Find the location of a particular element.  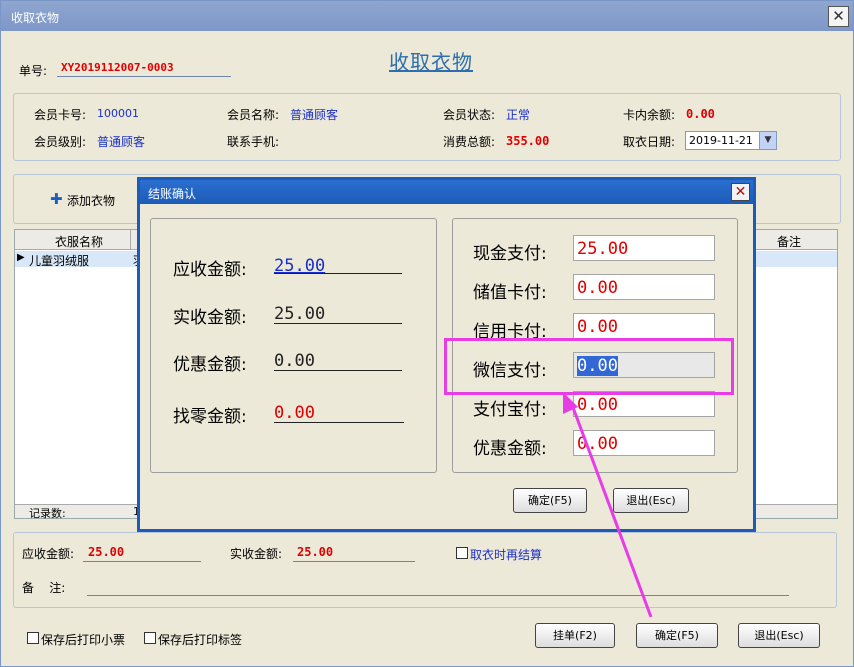

annotation-arrow-layer is located at coordinates (608, 505).